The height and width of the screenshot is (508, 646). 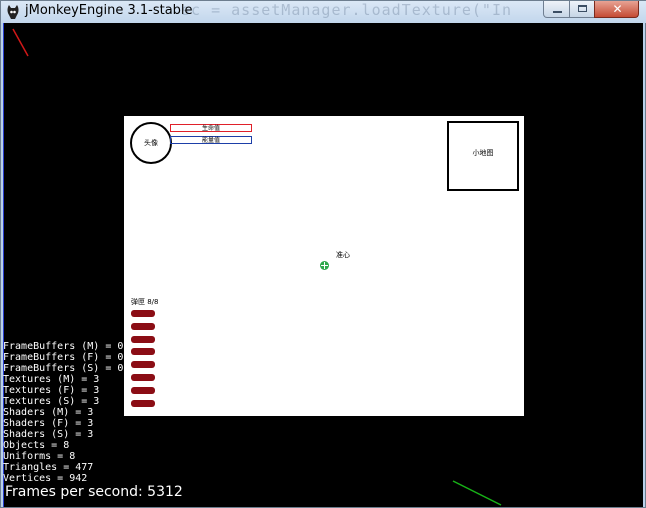 I want to click on maximize-button, so click(x=582, y=9).